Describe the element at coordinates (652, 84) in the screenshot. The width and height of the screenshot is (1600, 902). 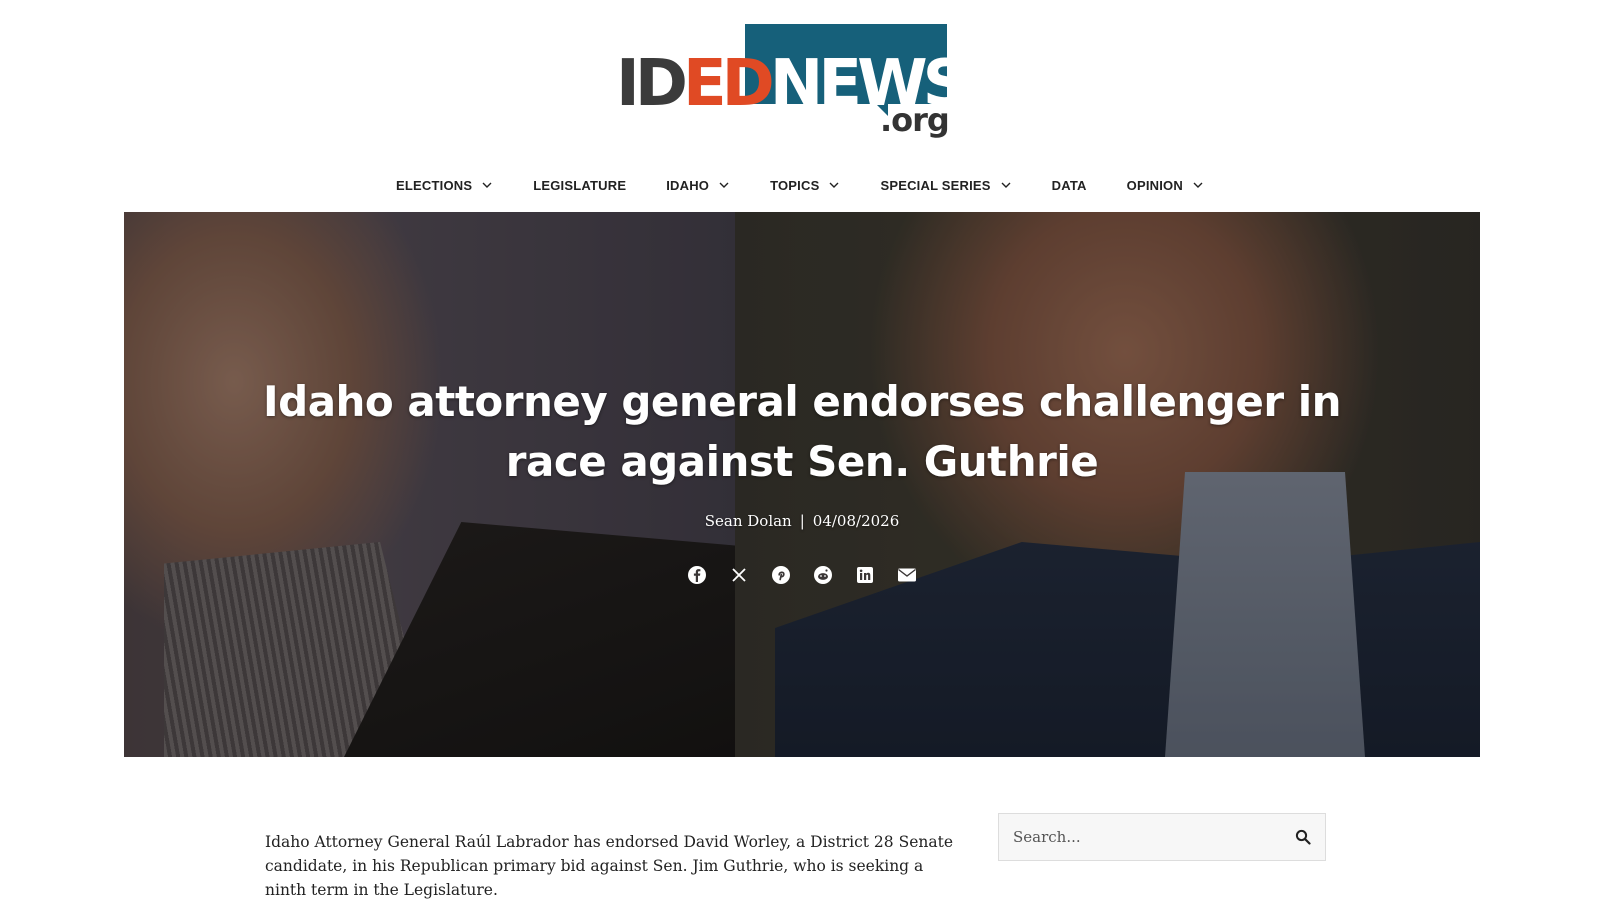
I see `logo-part-id: ID` at that location.